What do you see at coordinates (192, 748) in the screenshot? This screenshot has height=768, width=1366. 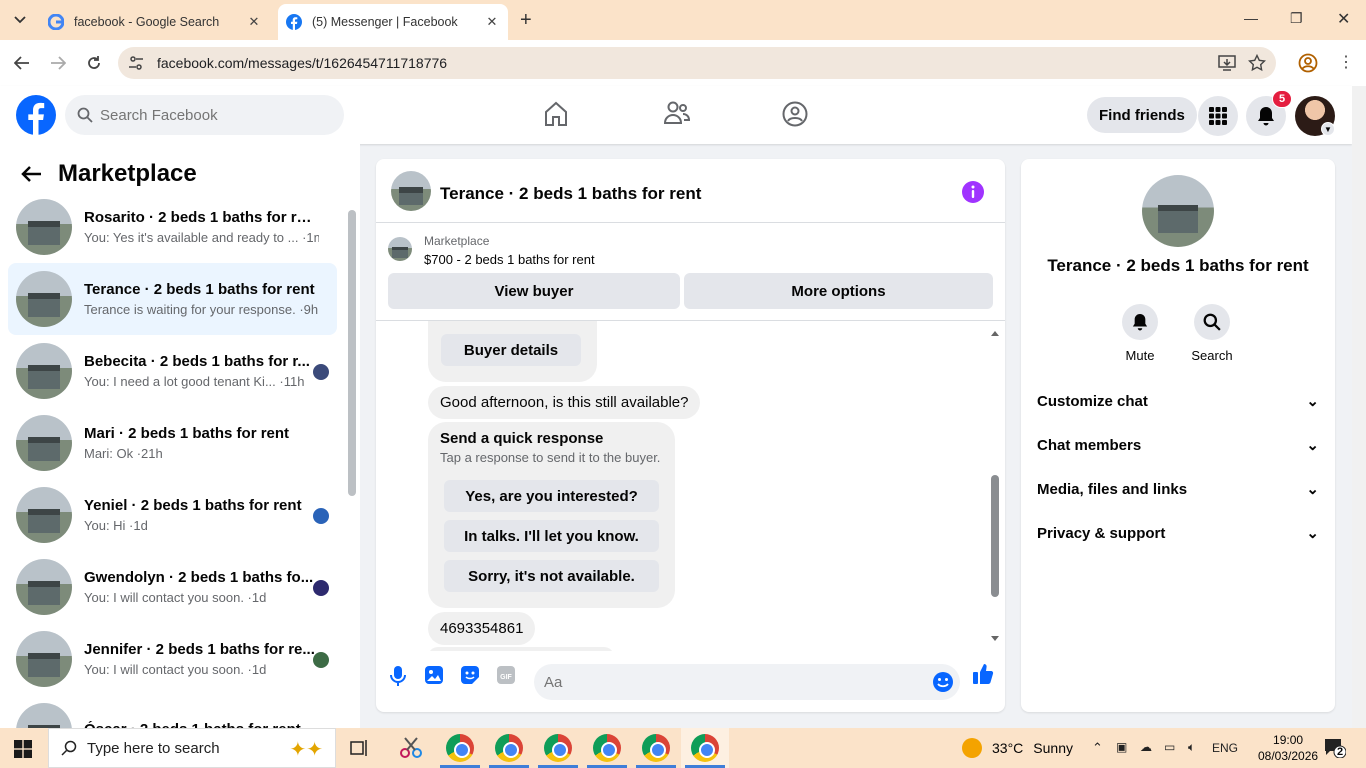 I see `taskbar-search-box: Type here to search ✦✦` at bounding box center [192, 748].